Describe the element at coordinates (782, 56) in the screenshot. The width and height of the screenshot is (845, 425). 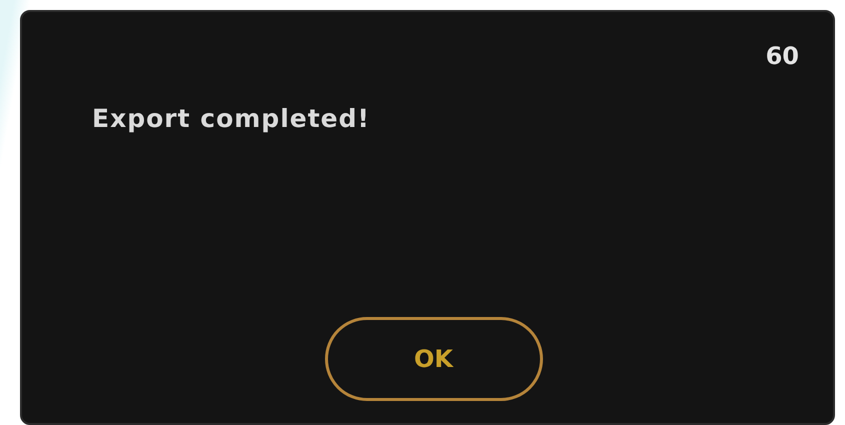
I see `countdown-number: 60` at that location.